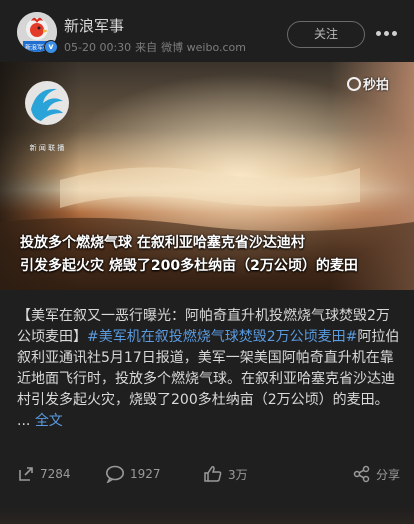  I want to click on video-caption-line-1: 投放多个燃烧气球 在叙利亚哈塞克省沙达迪村, so click(162, 243).